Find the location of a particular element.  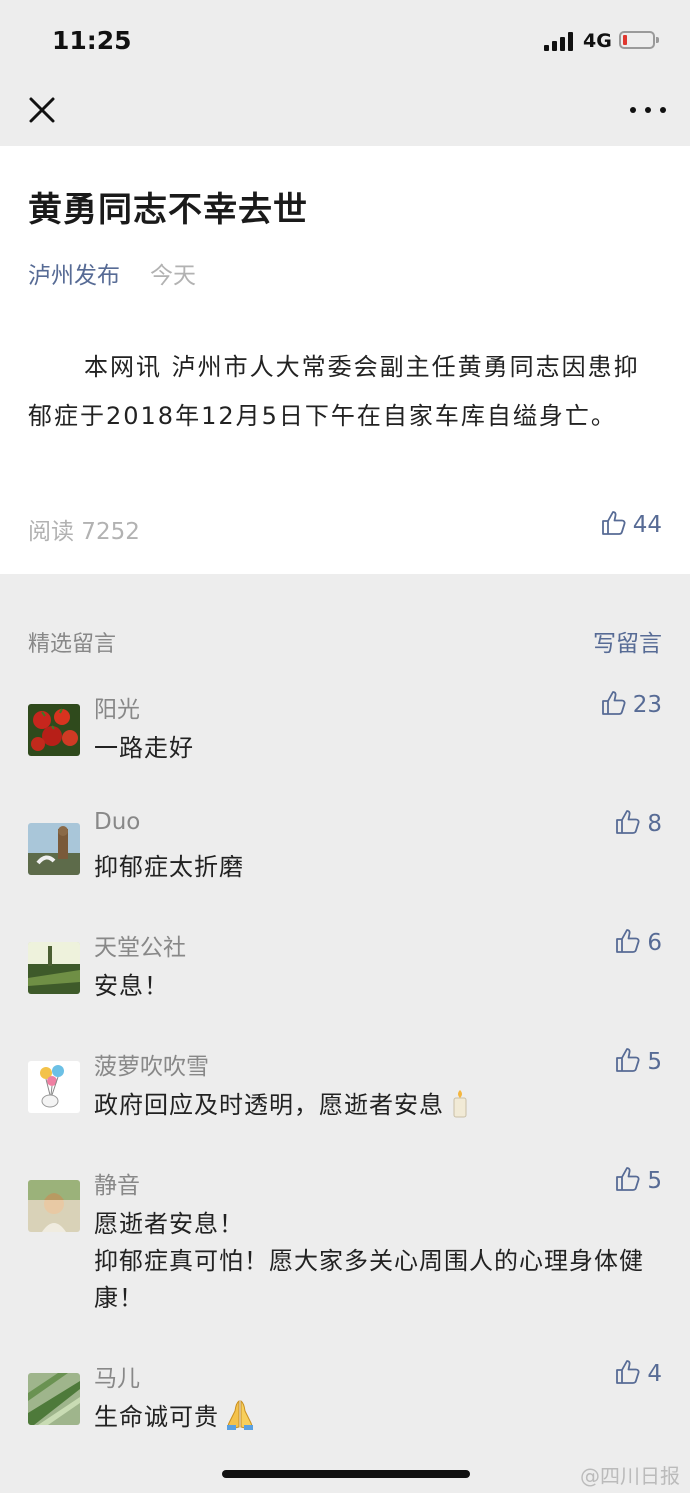

comment-text-line: 愿逝者安息！ is located at coordinates (169, 1224).